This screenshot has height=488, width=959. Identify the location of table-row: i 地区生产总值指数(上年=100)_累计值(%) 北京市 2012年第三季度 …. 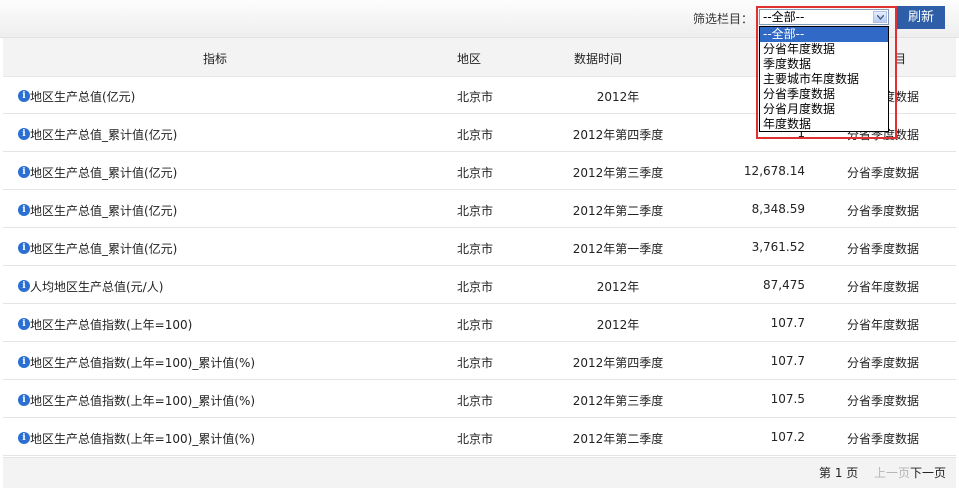
(479, 399).